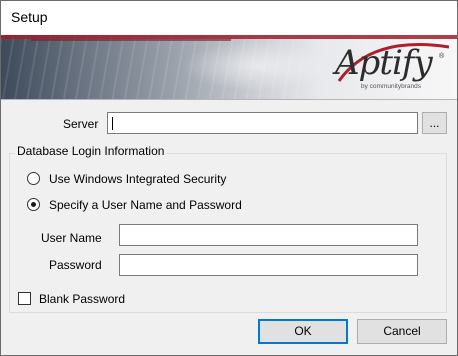 The height and width of the screenshot is (356, 458). I want to click on window-title: Setup, so click(29, 17).